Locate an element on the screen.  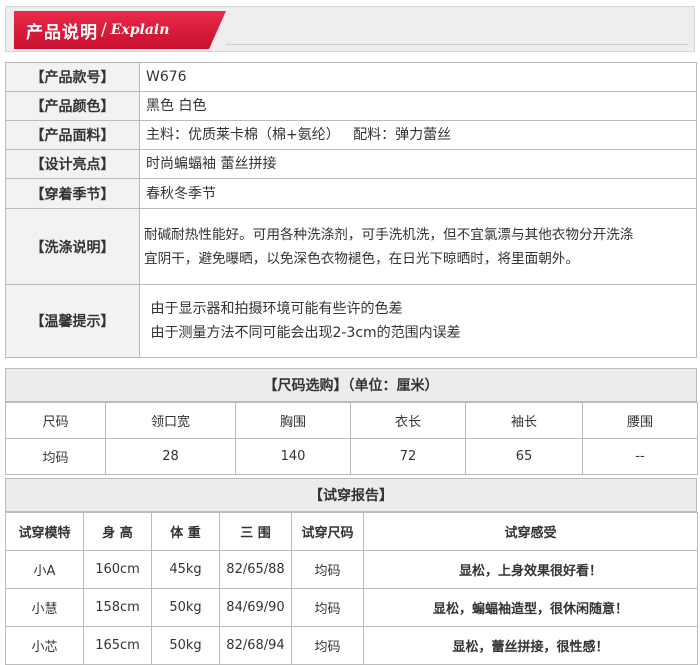
info-value-line: 春秋冬季节 is located at coordinates (181, 193).